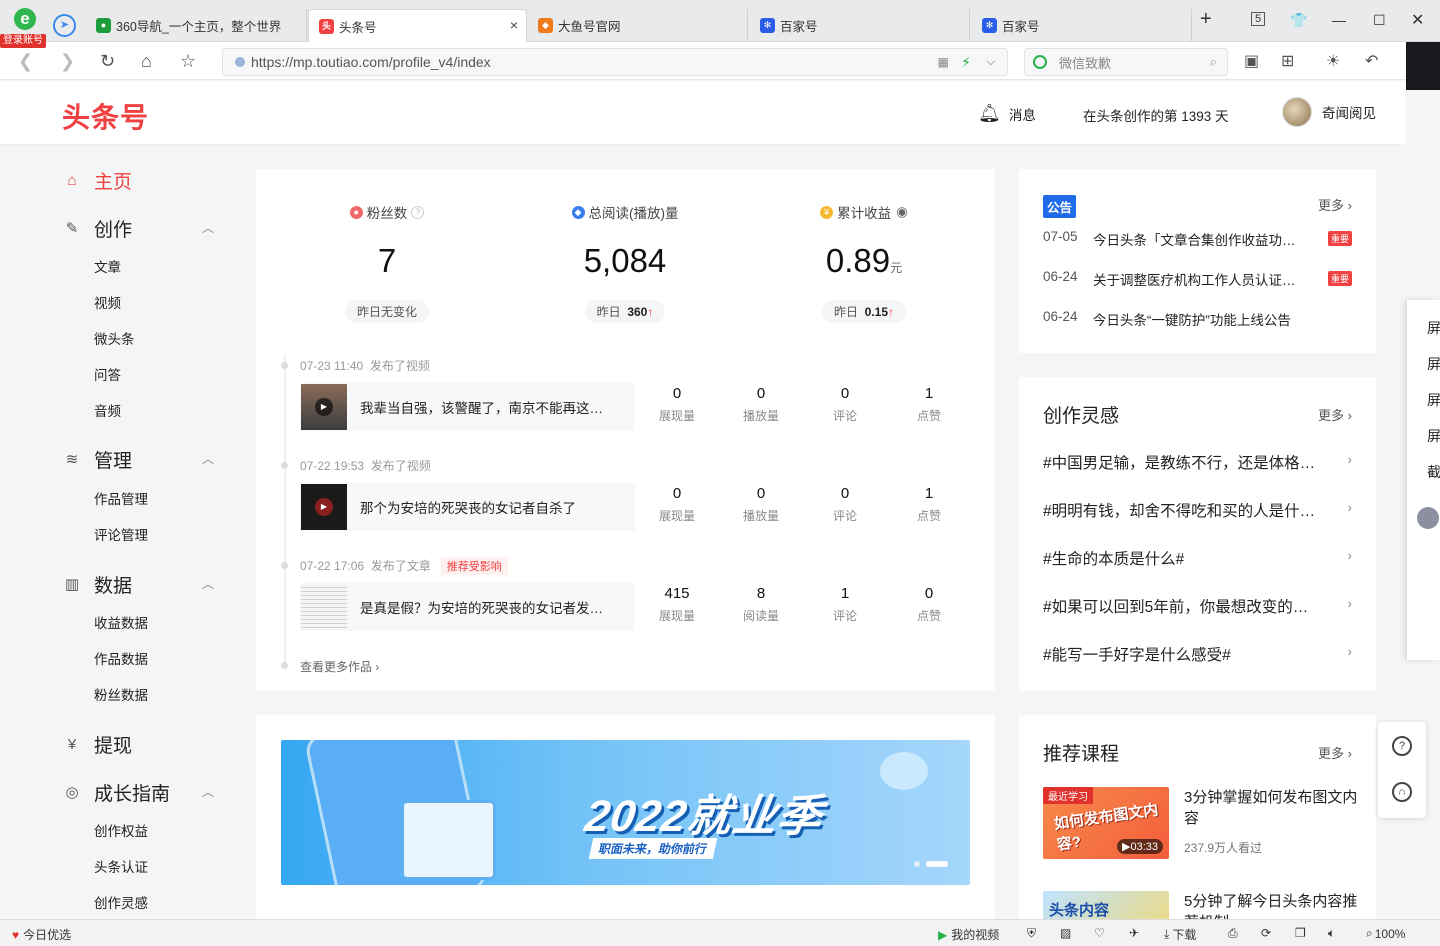 This screenshot has height=946, width=1440. I want to click on tab-baijia-2: ✻ 百家号, so click(1082, 25).